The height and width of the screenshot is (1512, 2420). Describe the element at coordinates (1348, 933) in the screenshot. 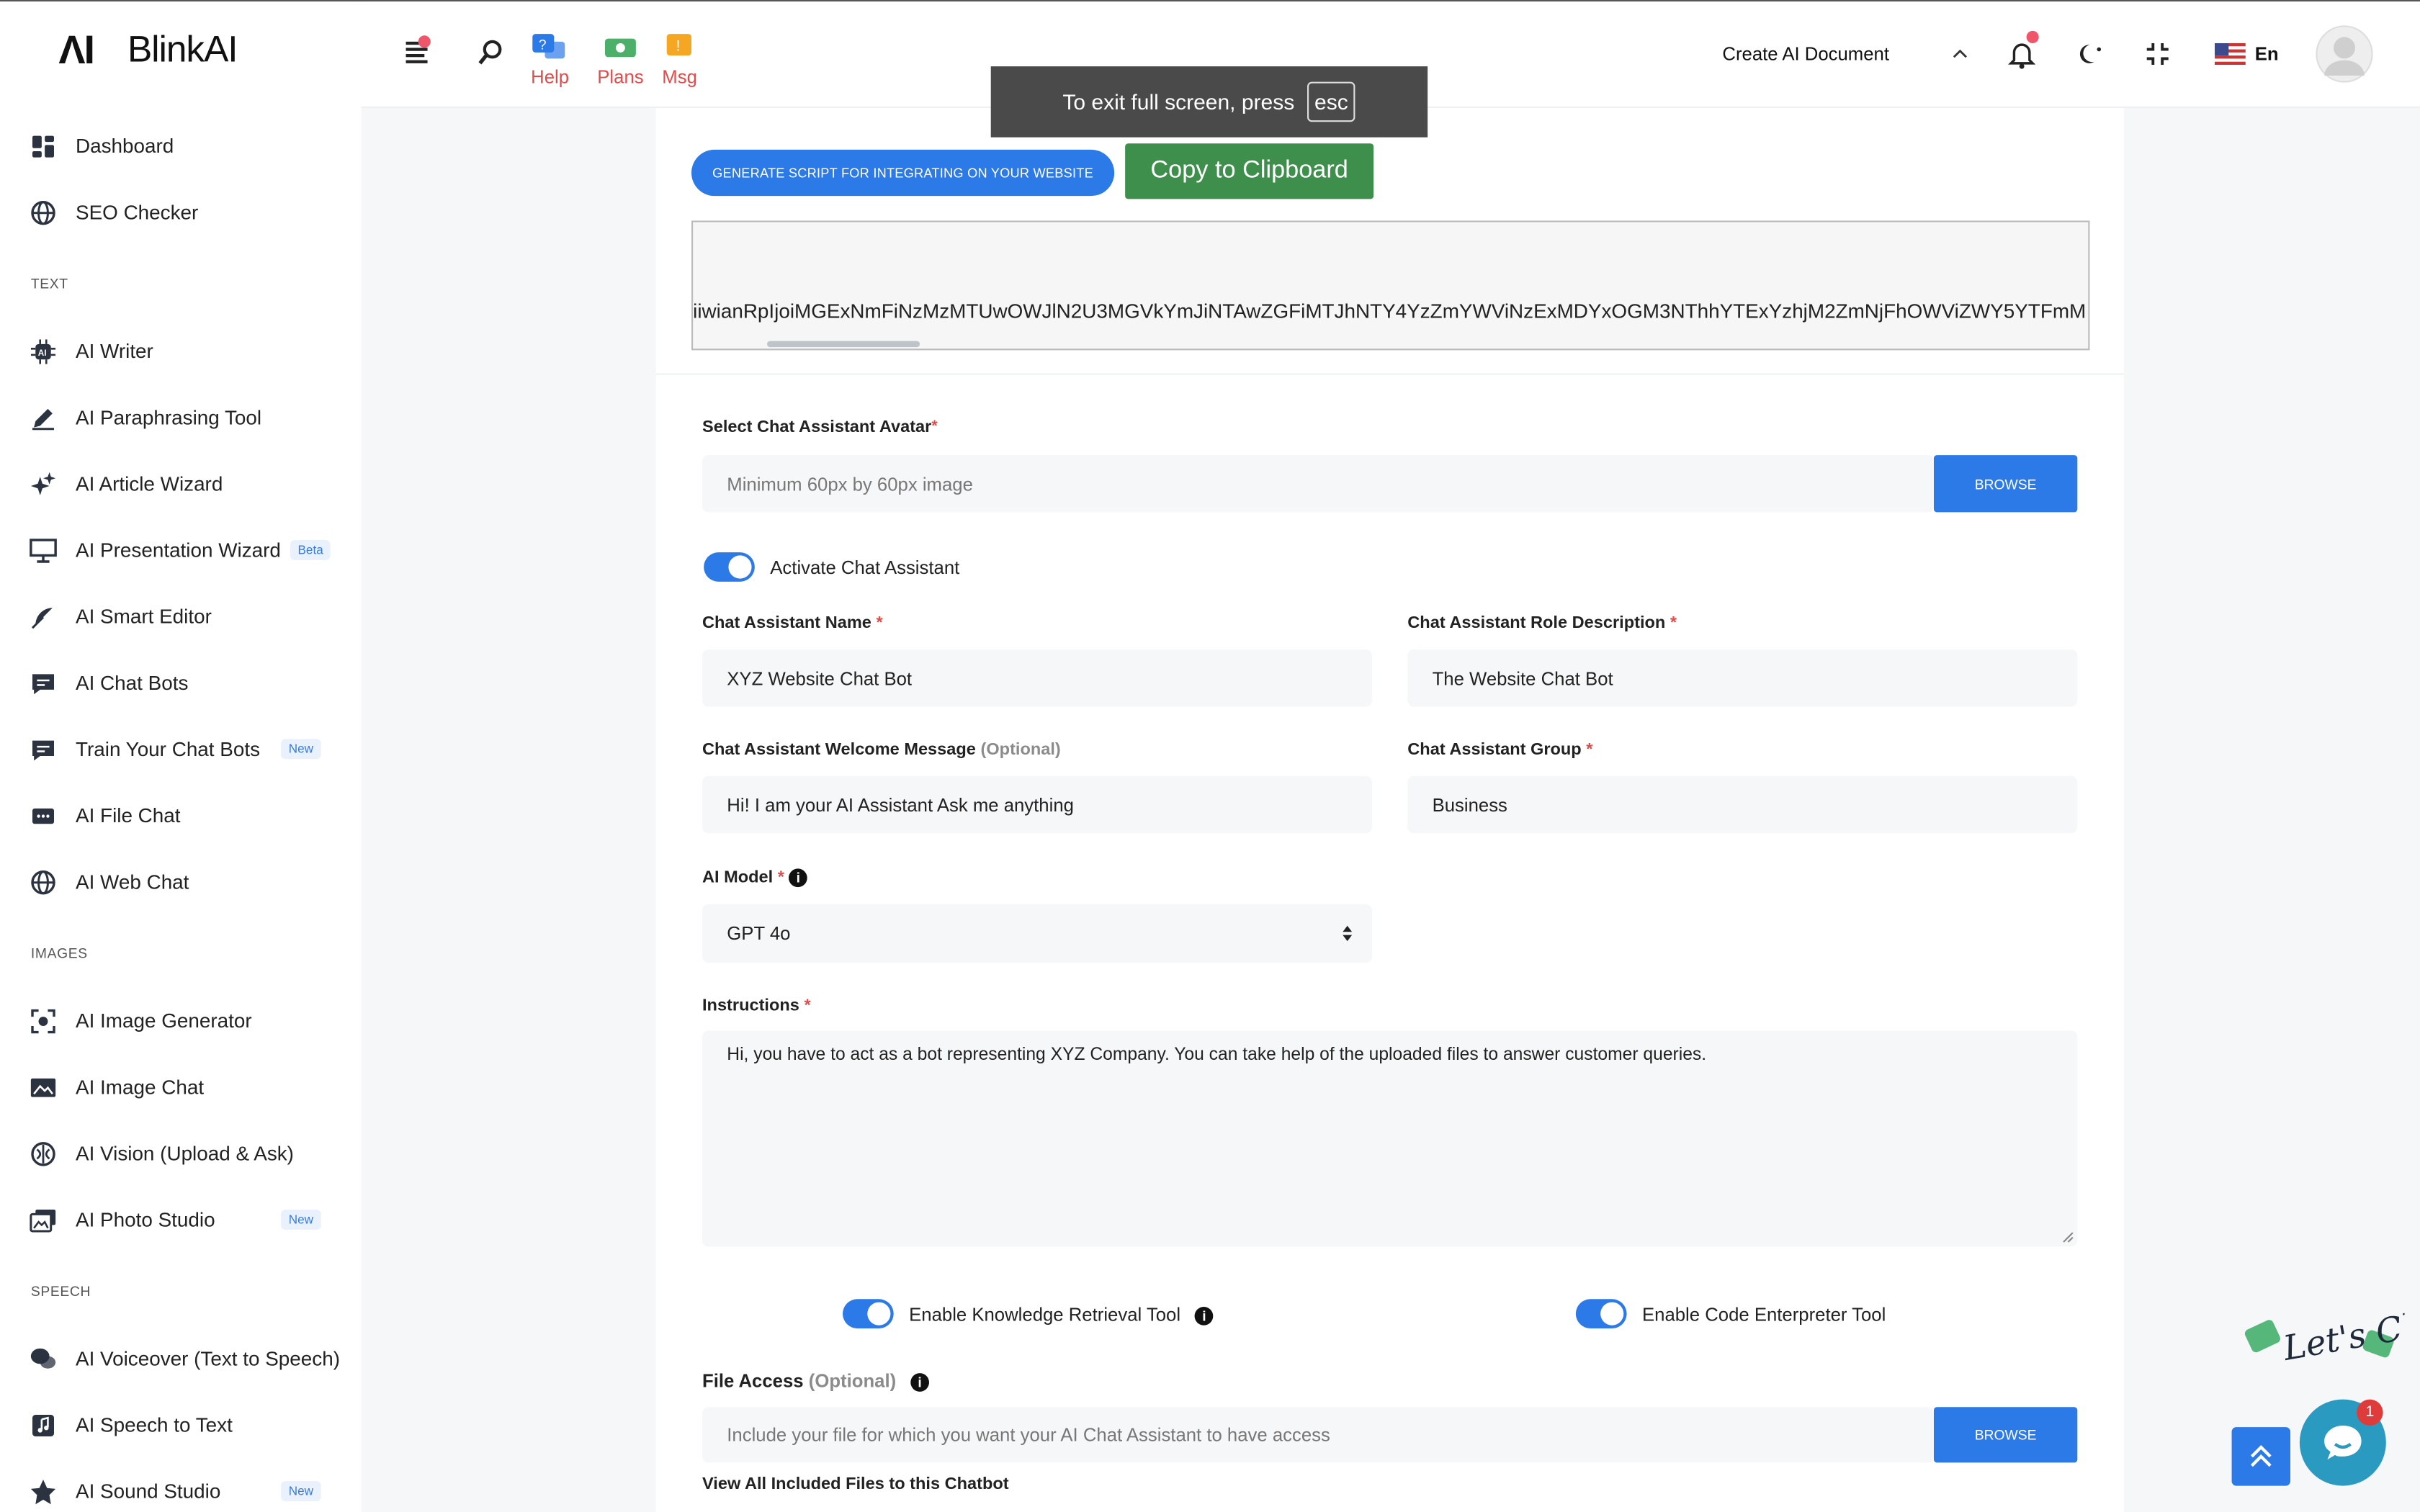

I see `select-arrows-icon` at that location.